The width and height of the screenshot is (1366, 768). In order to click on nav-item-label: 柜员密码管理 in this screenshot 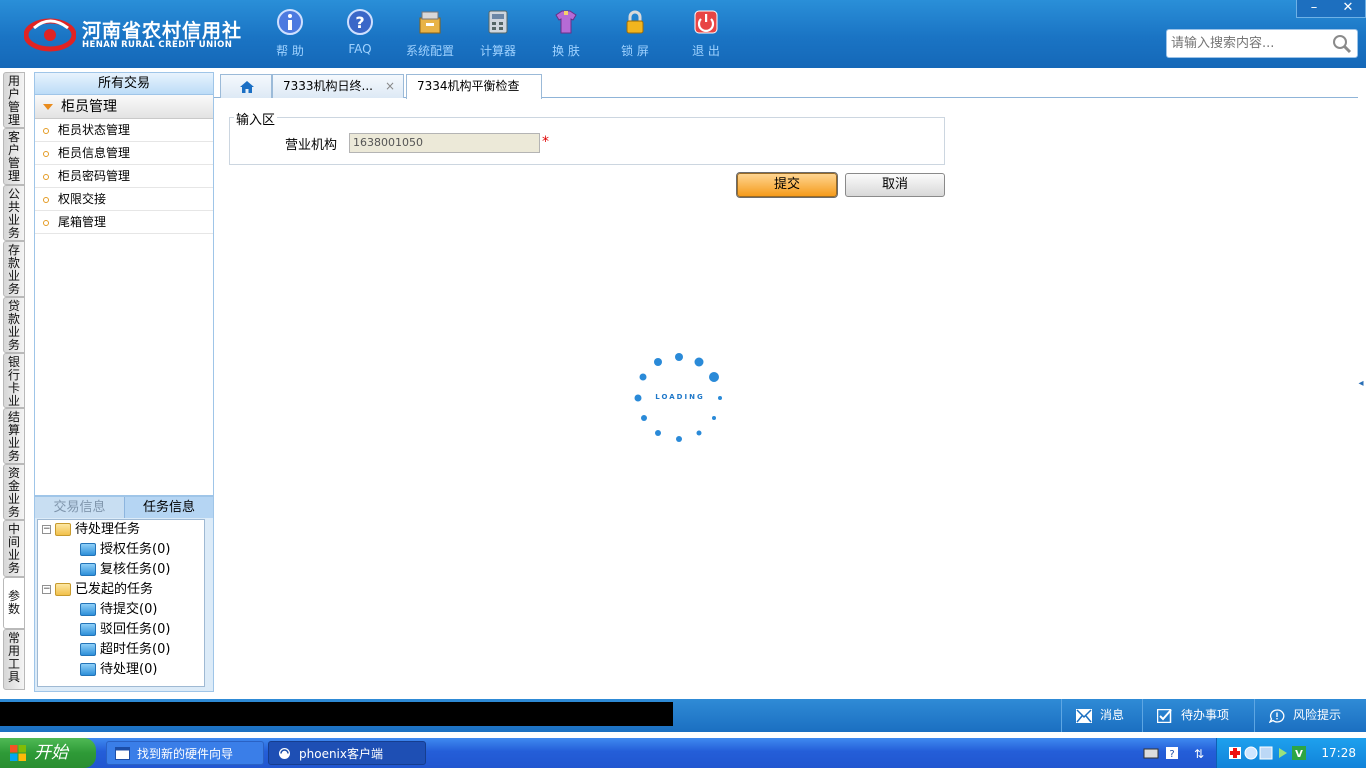, I will do `click(94, 176)`.